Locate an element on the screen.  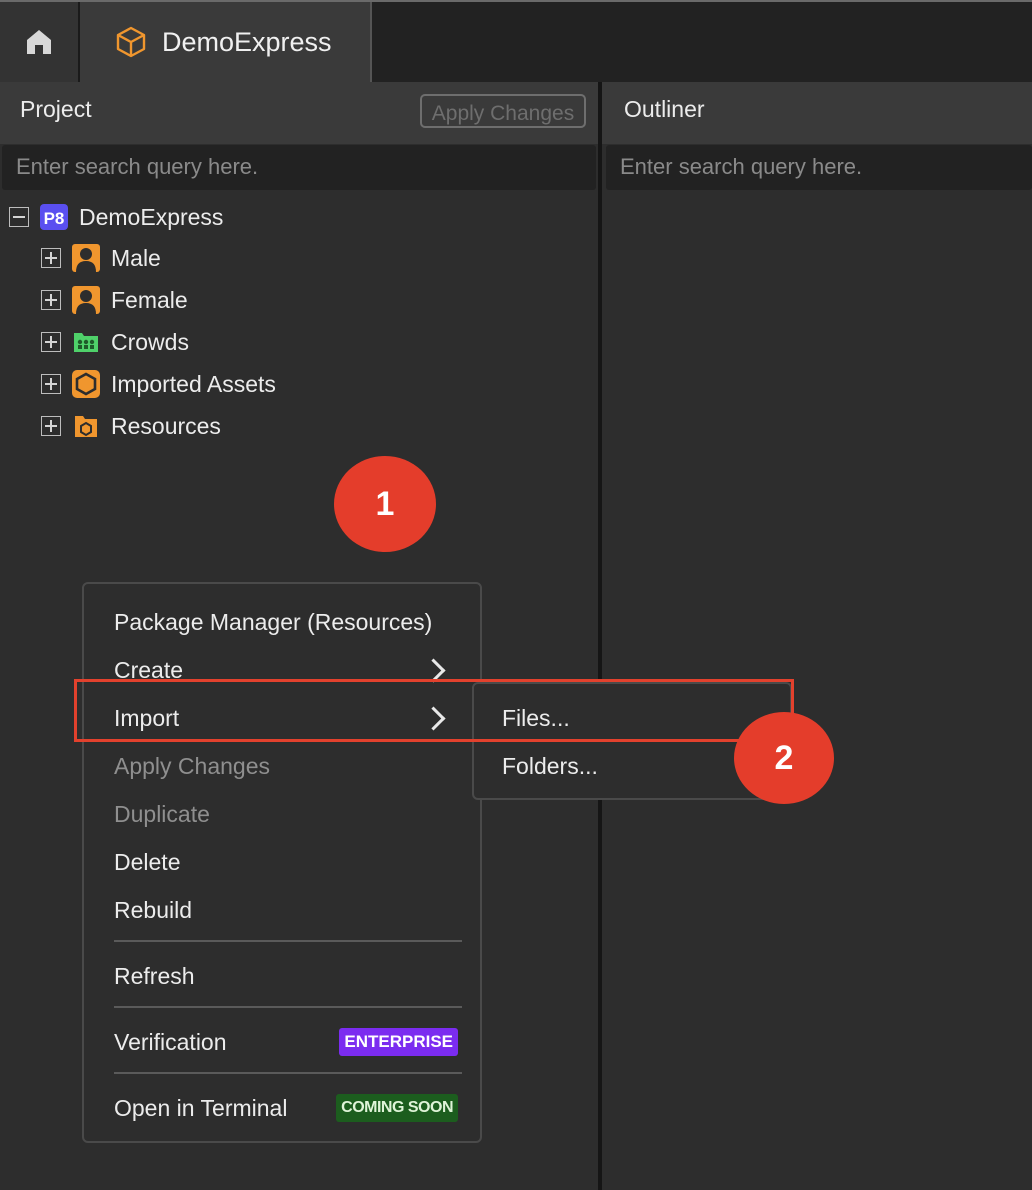
tab-demoexpress: DemoExpress is located at coordinates (226, 42).